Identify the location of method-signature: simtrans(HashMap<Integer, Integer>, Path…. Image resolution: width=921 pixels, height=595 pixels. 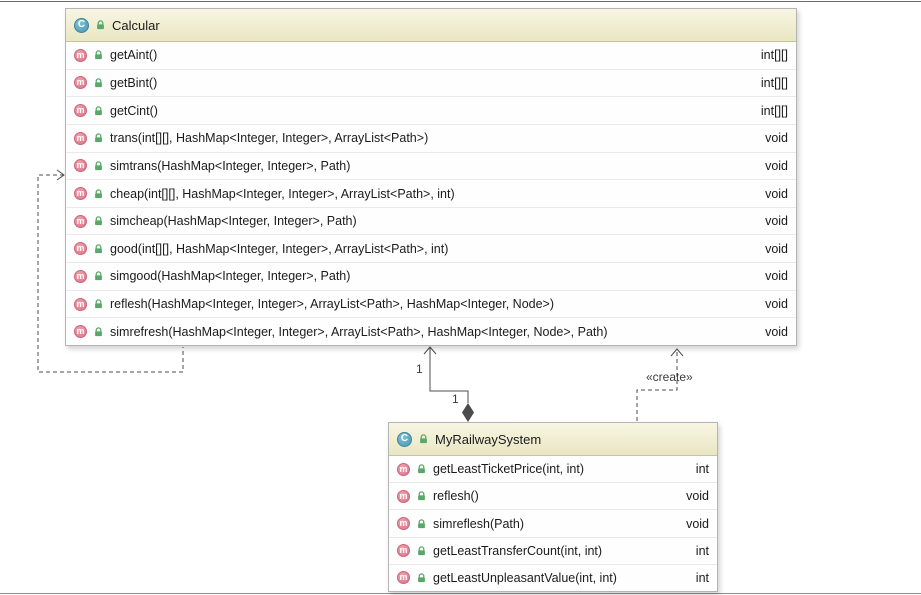
(230, 165).